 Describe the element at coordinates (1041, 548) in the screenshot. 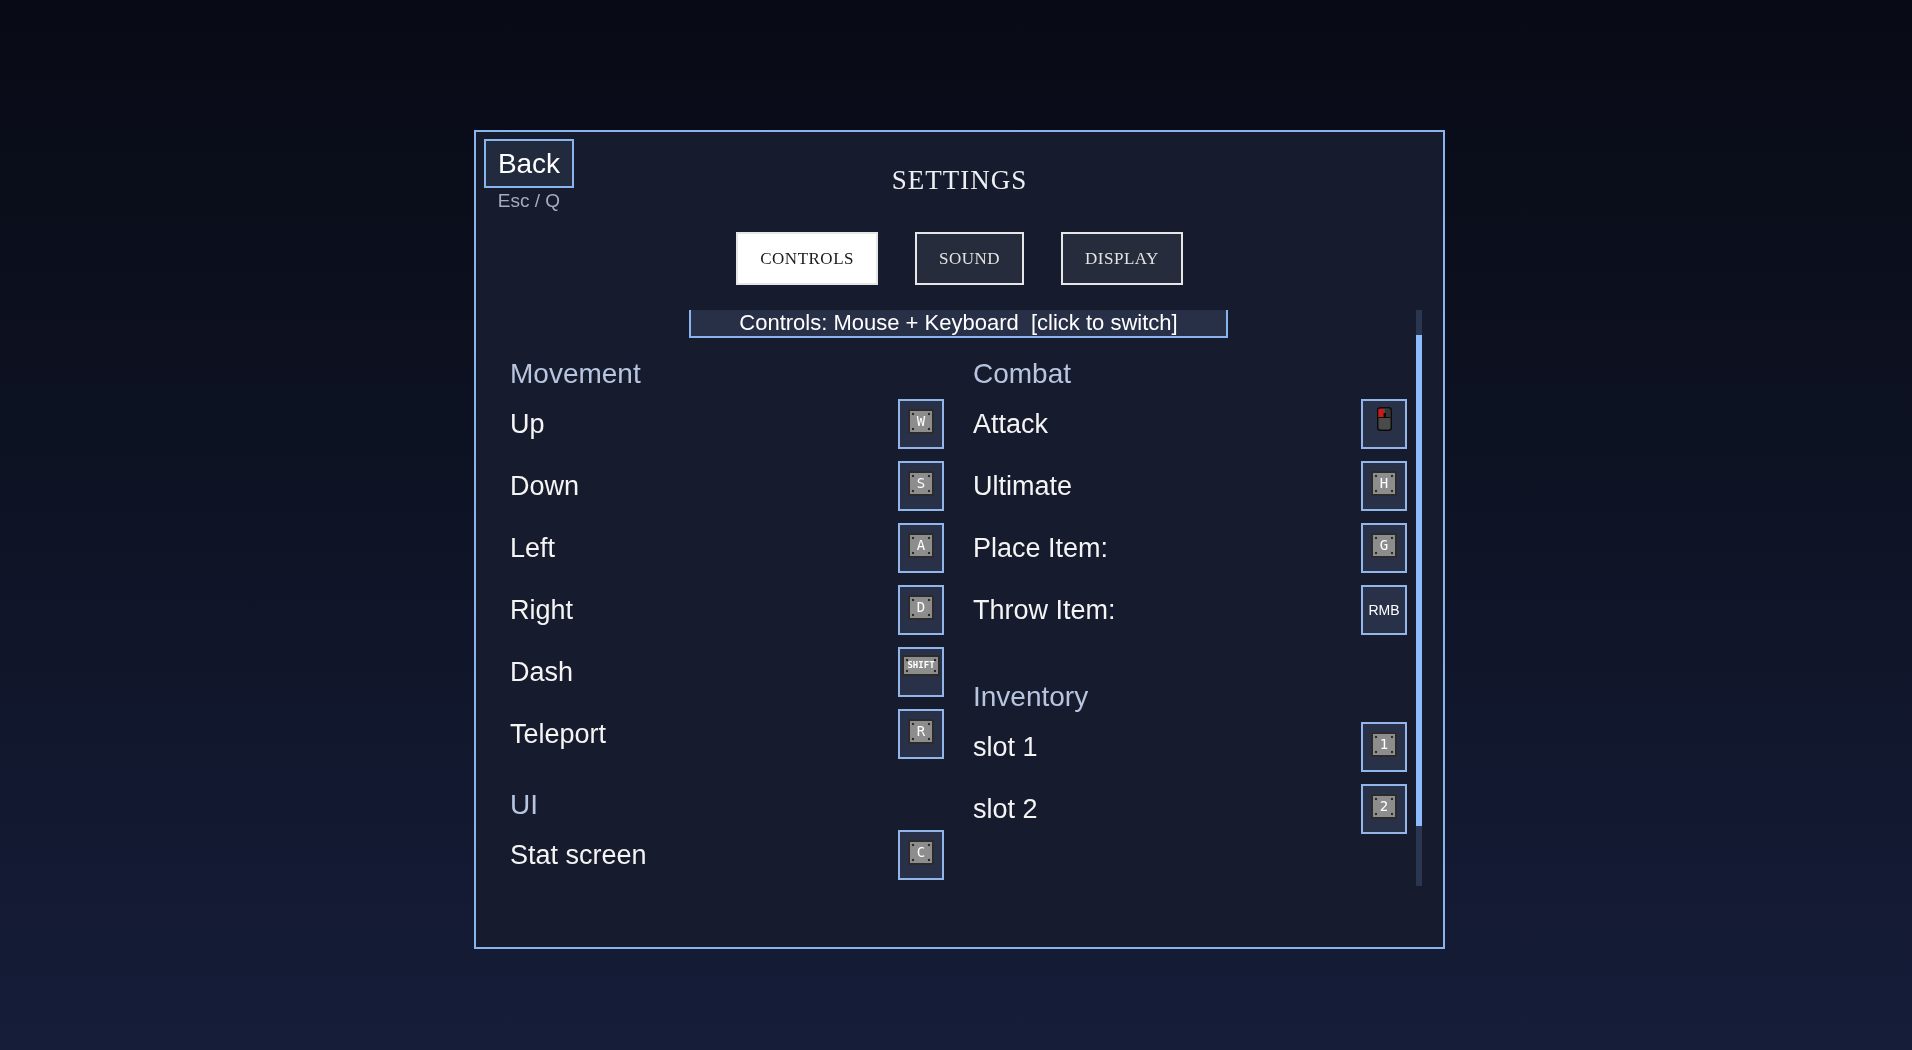

I see `action-label: Place Item:` at that location.